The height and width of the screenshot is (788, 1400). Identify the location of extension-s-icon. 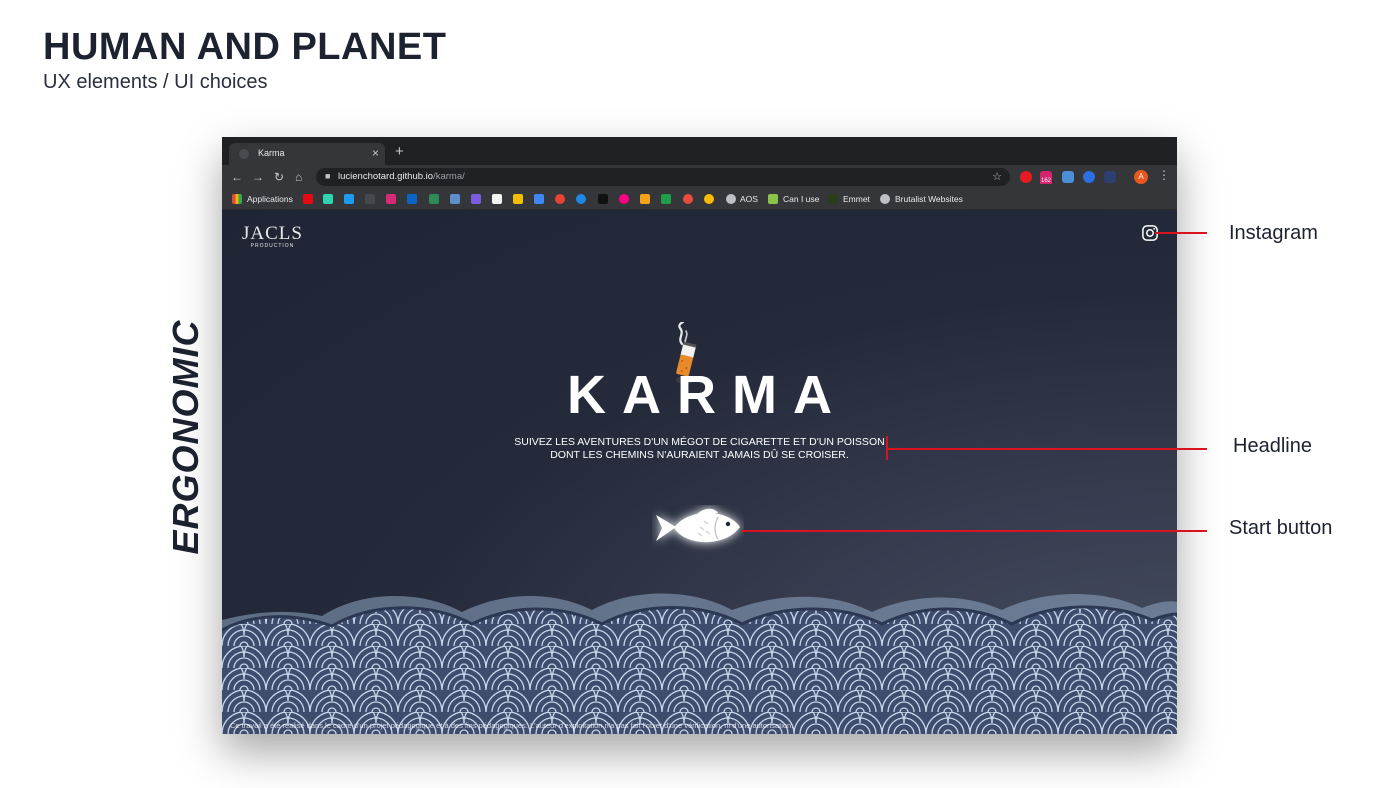
(1068, 177).